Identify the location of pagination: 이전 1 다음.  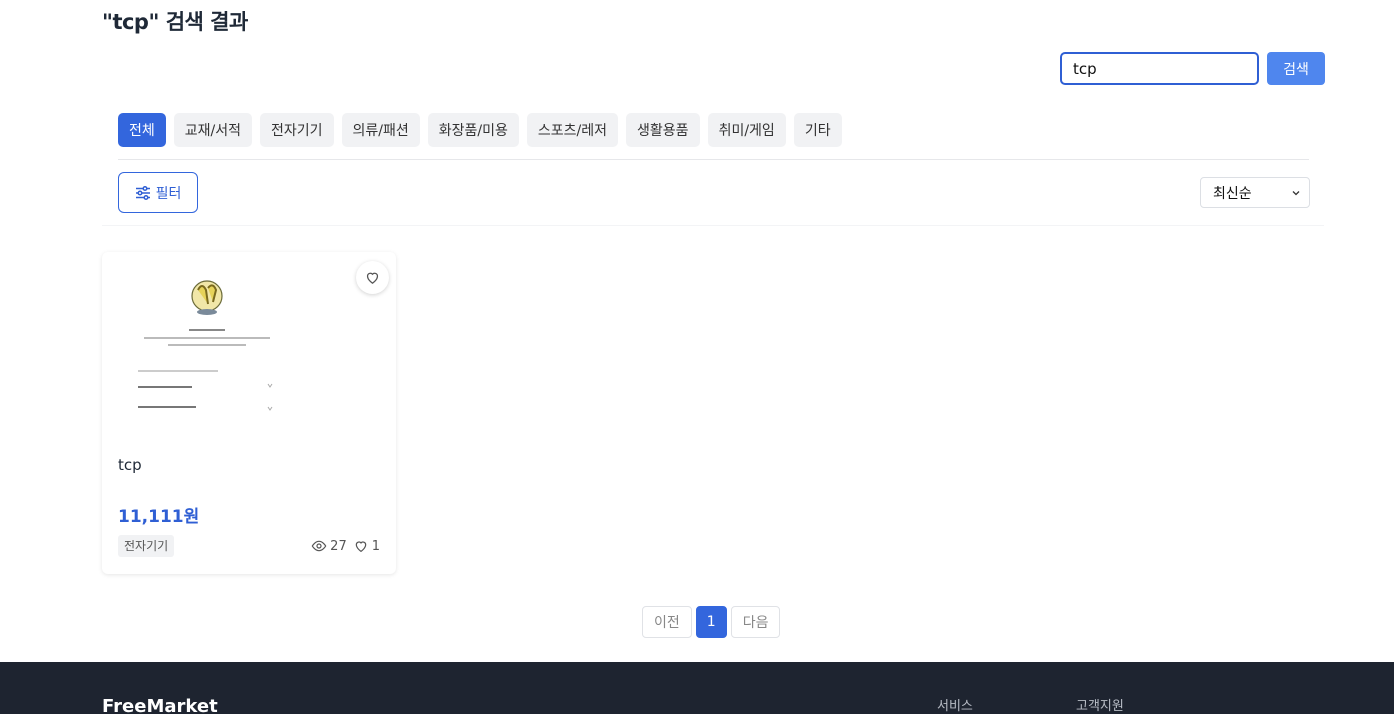
(711, 622).